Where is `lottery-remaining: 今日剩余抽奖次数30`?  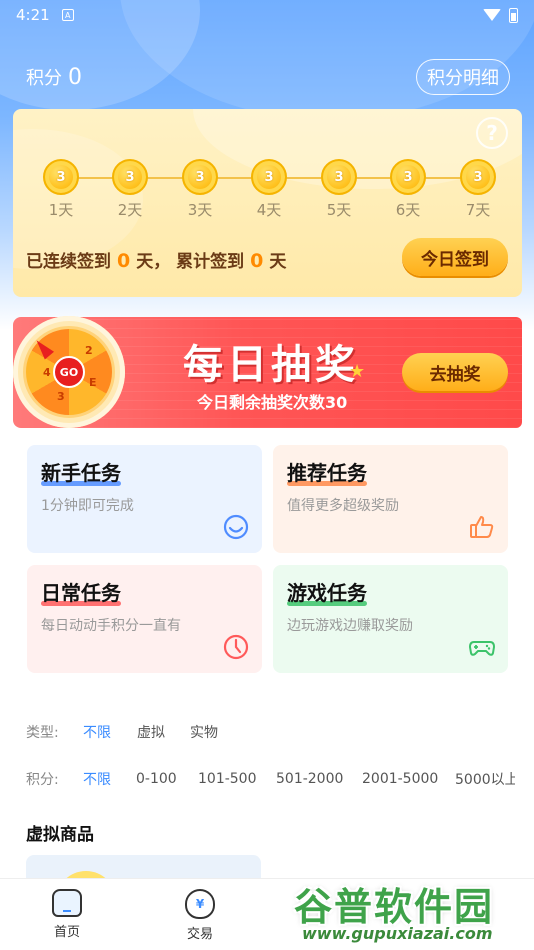
lottery-remaining: 今日剩余抽奖次数30 is located at coordinates (272, 402).